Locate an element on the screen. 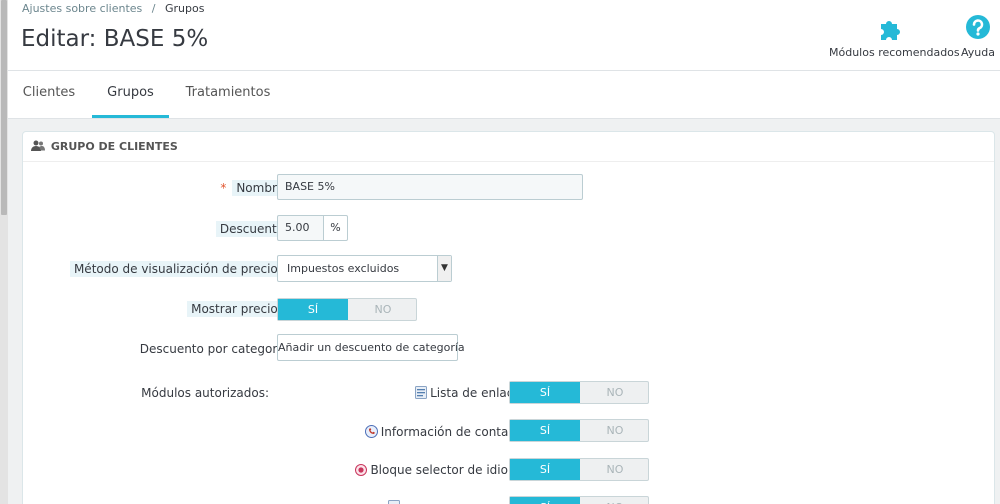  panel-heading-text: GRUPO DE CLIENTES is located at coordinates (114, 146).